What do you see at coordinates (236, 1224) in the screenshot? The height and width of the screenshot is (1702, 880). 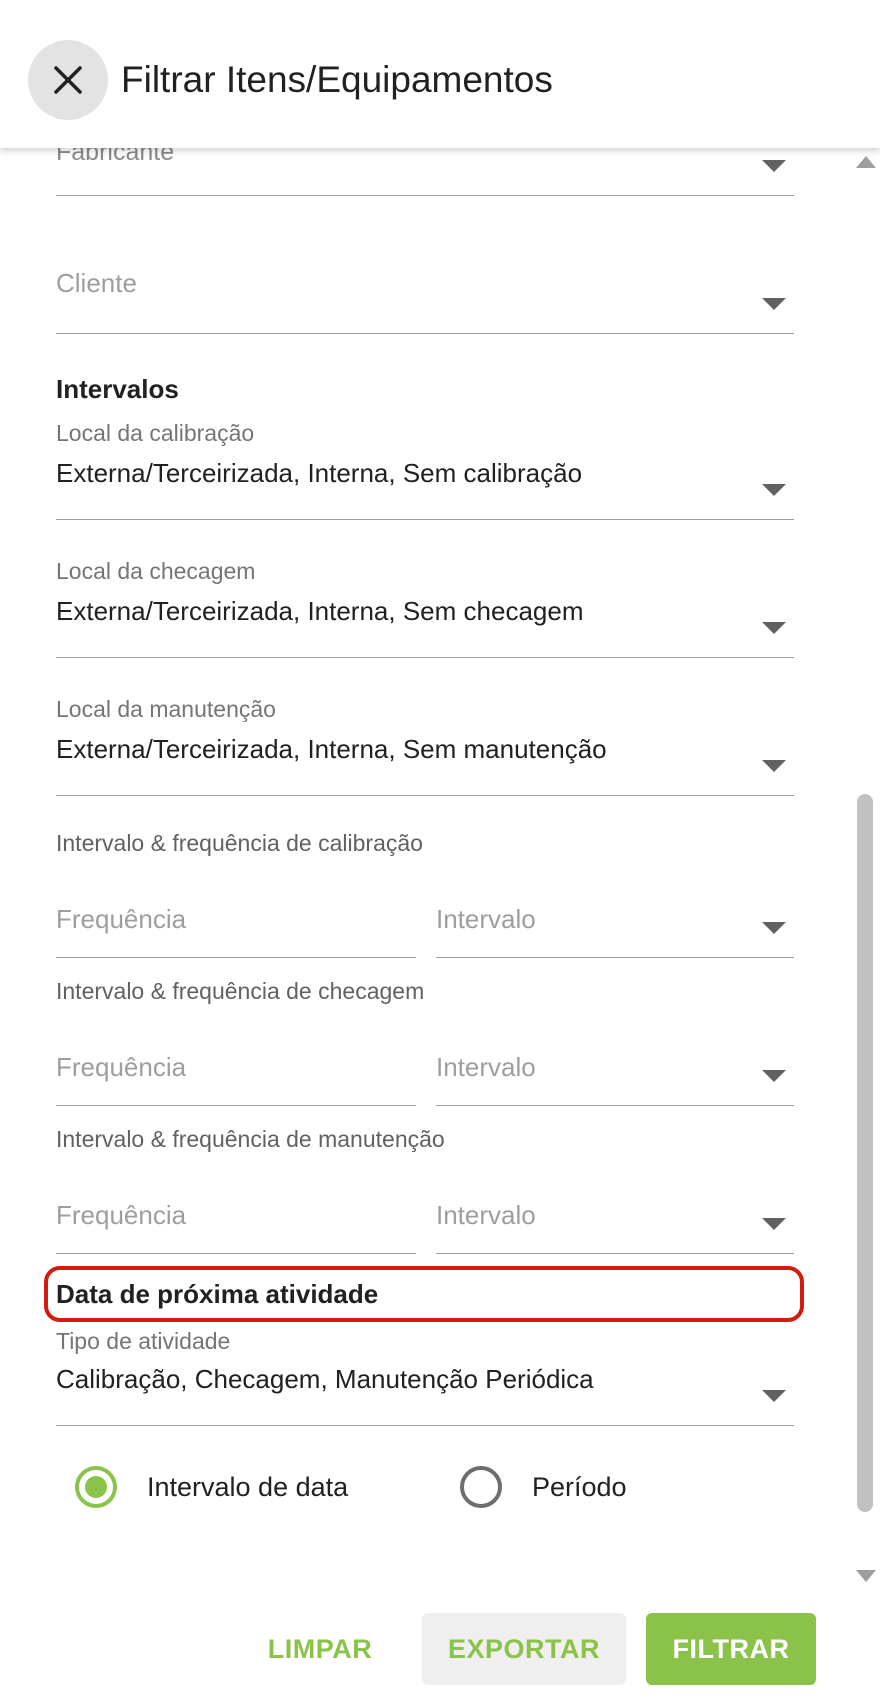 I see `freq-manutencao-input: Frequência` at bounding box center [236, 1224].